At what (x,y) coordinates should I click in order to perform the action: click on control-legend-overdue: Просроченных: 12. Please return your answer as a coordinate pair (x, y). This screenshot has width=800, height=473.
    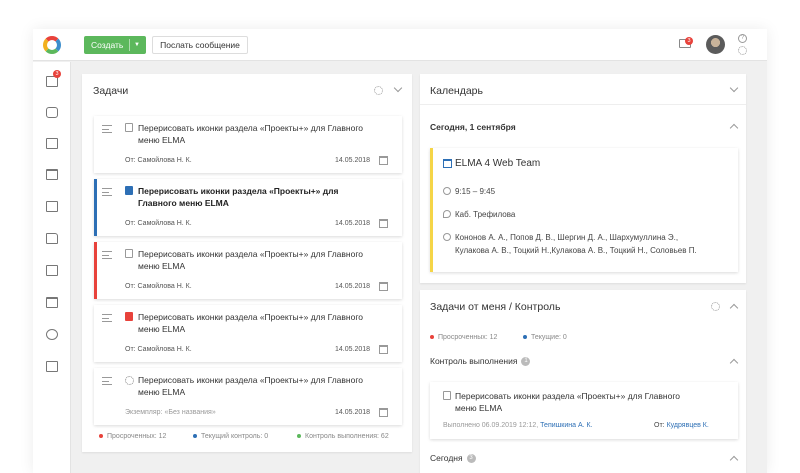
    Looking at the image, I should click on (463, 337).